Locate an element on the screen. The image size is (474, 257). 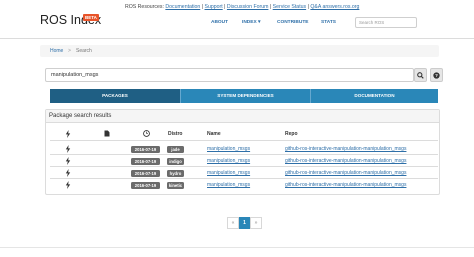
distro-badge: hydro is located at coordinates (175, 173).